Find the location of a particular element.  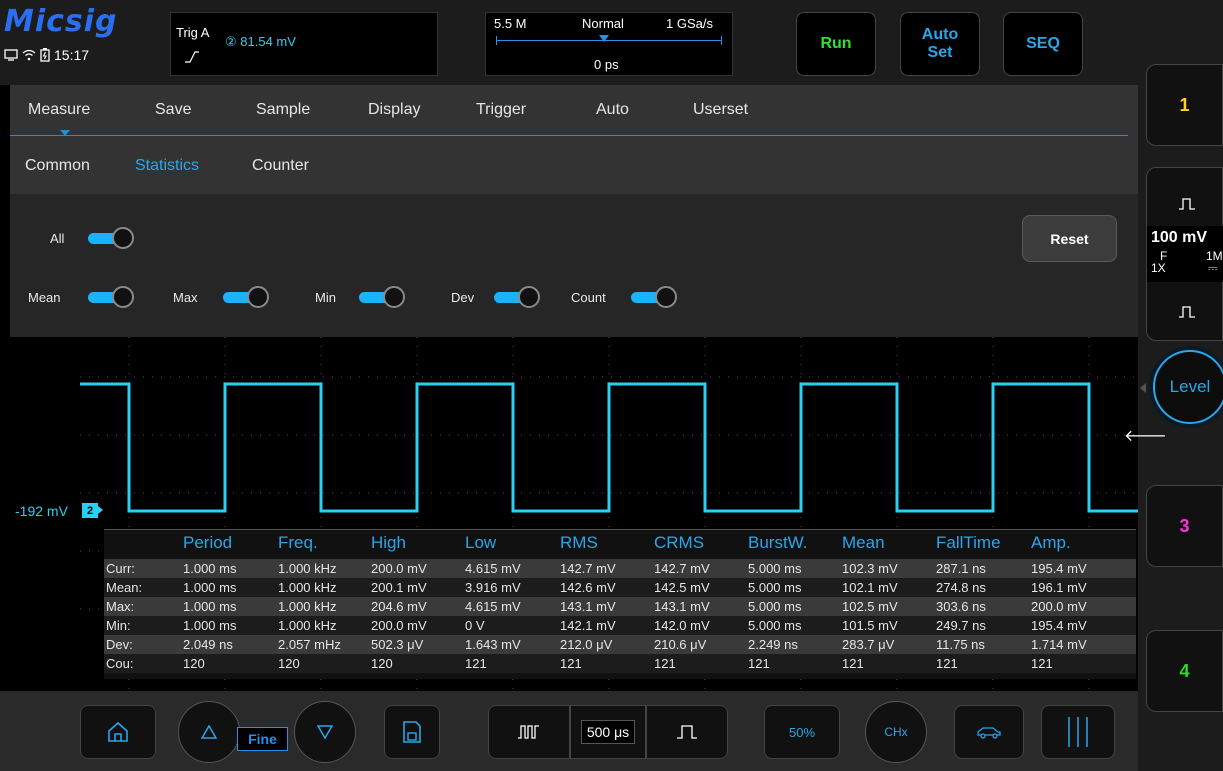

timebase-display: 500 μs is located at coordinates (608, 732).